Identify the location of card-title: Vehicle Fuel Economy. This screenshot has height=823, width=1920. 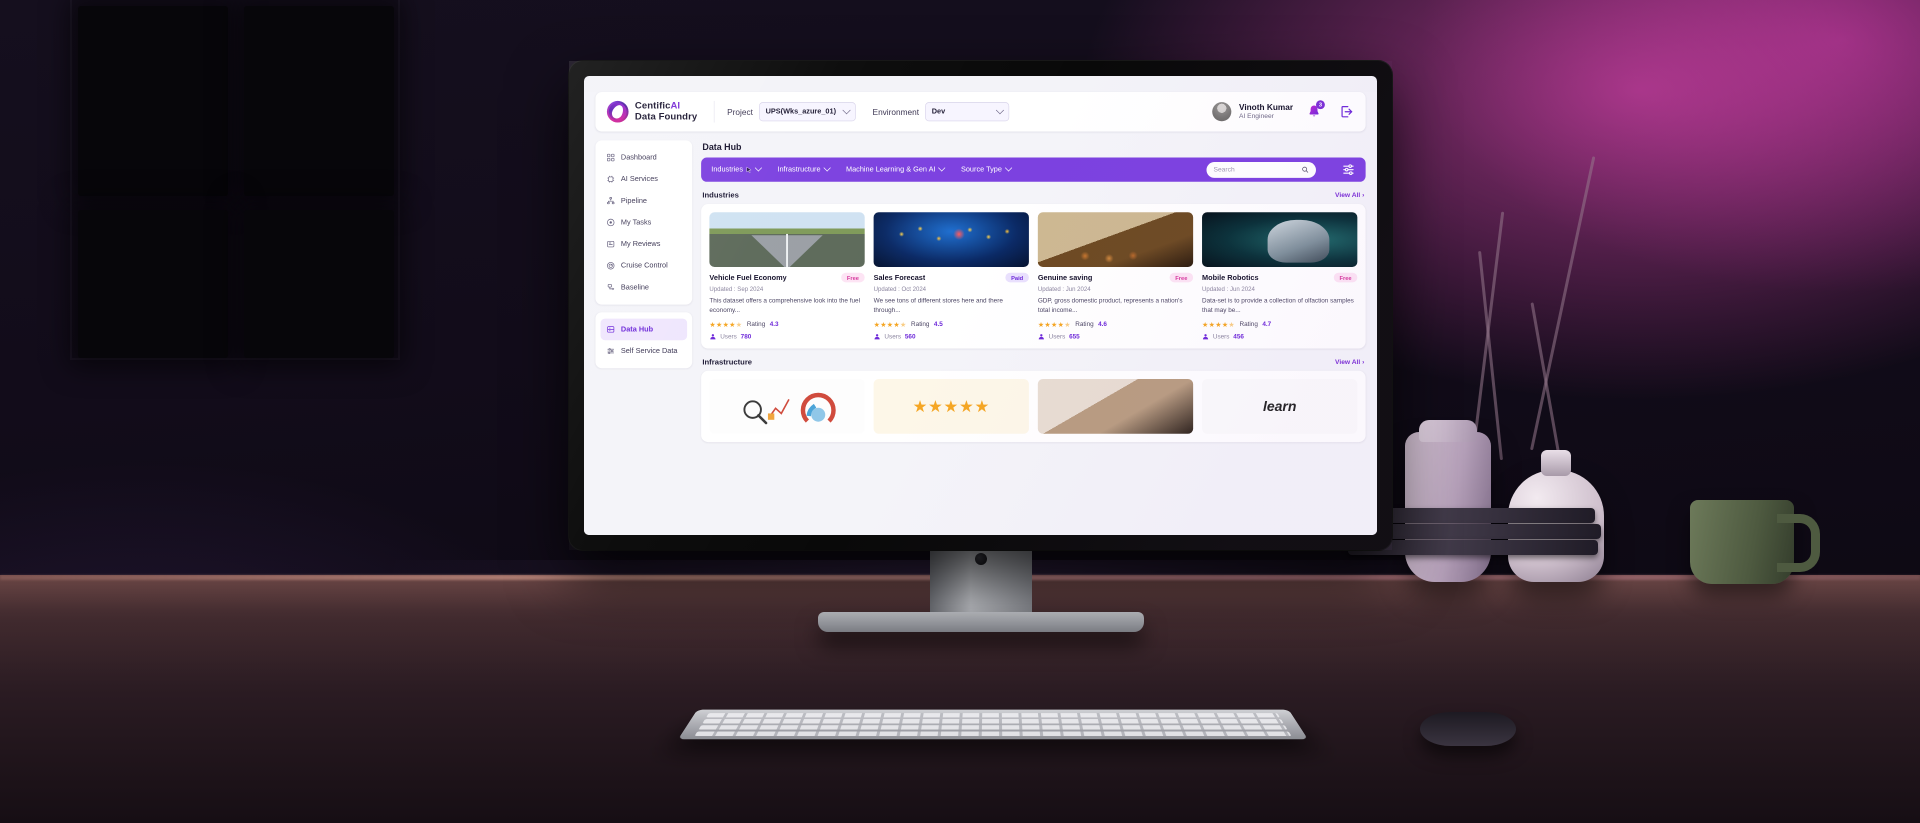
(748, 277).